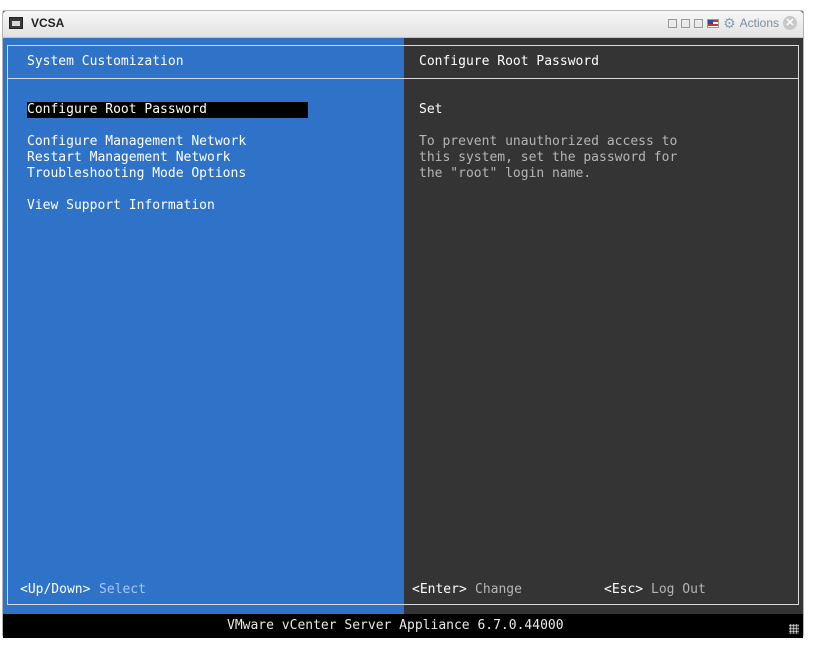 This screenshot has height=646, width=813. Describe the element at coordinates (509, 61) in the screenshot. I see `right-panel-header: Configure Root Password` at that location.